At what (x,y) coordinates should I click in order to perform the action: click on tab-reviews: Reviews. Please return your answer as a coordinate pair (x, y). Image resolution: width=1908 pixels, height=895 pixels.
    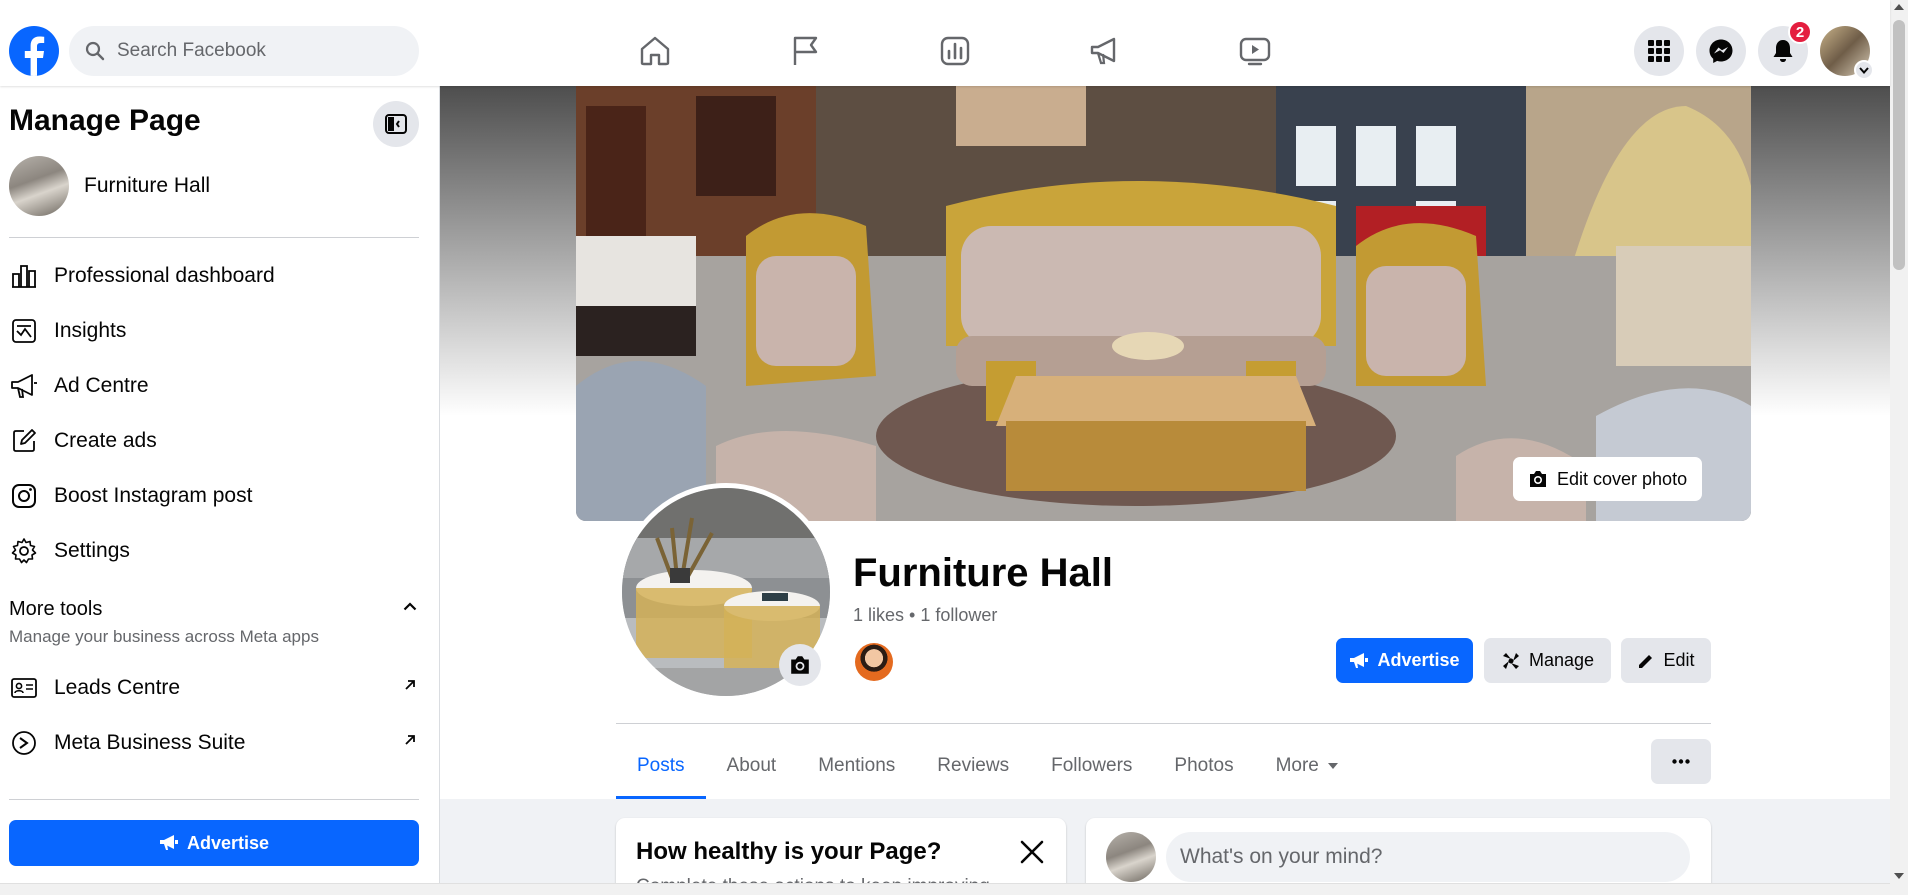
    Looking at the image, I should click on (973, 766).